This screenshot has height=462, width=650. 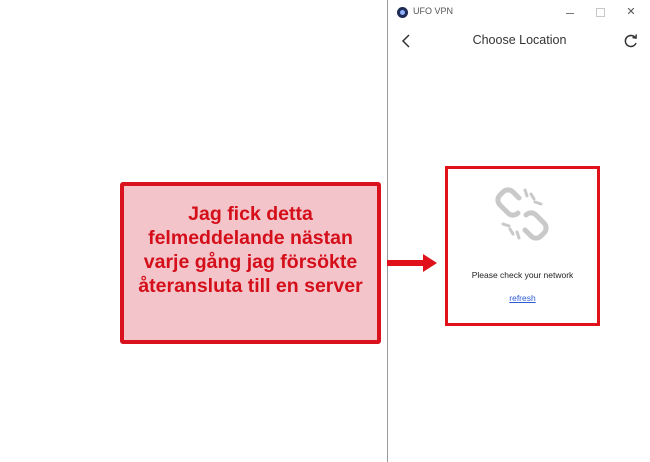 I want to click on error-message: Please check your network, so click(x=522, y=275).